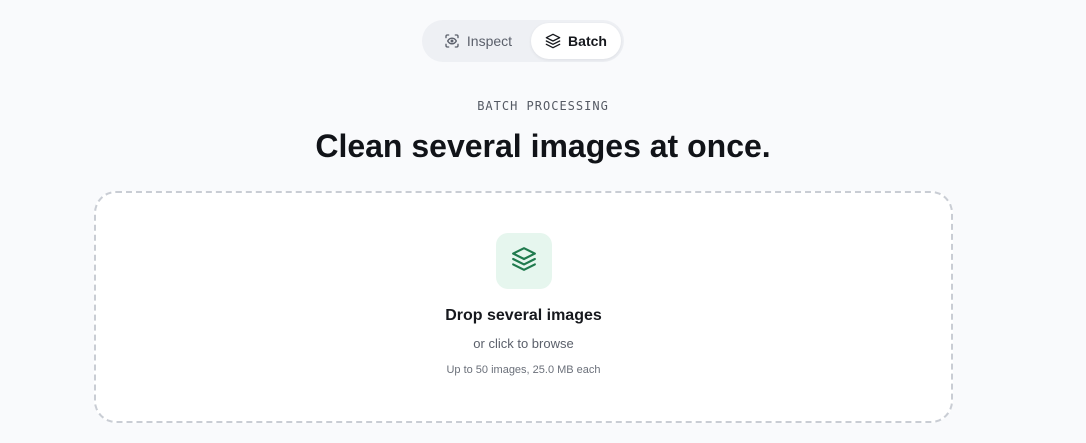 This screenshot has width=1086, height=443. What do you see at coordinates (543, 146) in the screenshot?
I see `page-title: Clean several images at once.` at bounding box center [543, 146].